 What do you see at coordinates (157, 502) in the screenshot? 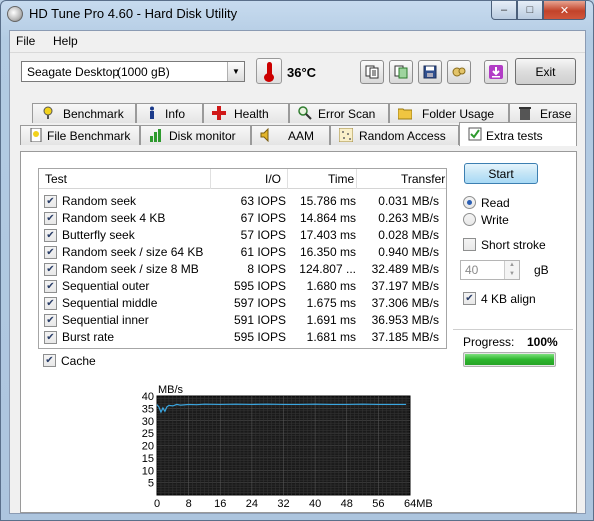
I see `x-tick-label: 0` at bounding box center [157, 502].